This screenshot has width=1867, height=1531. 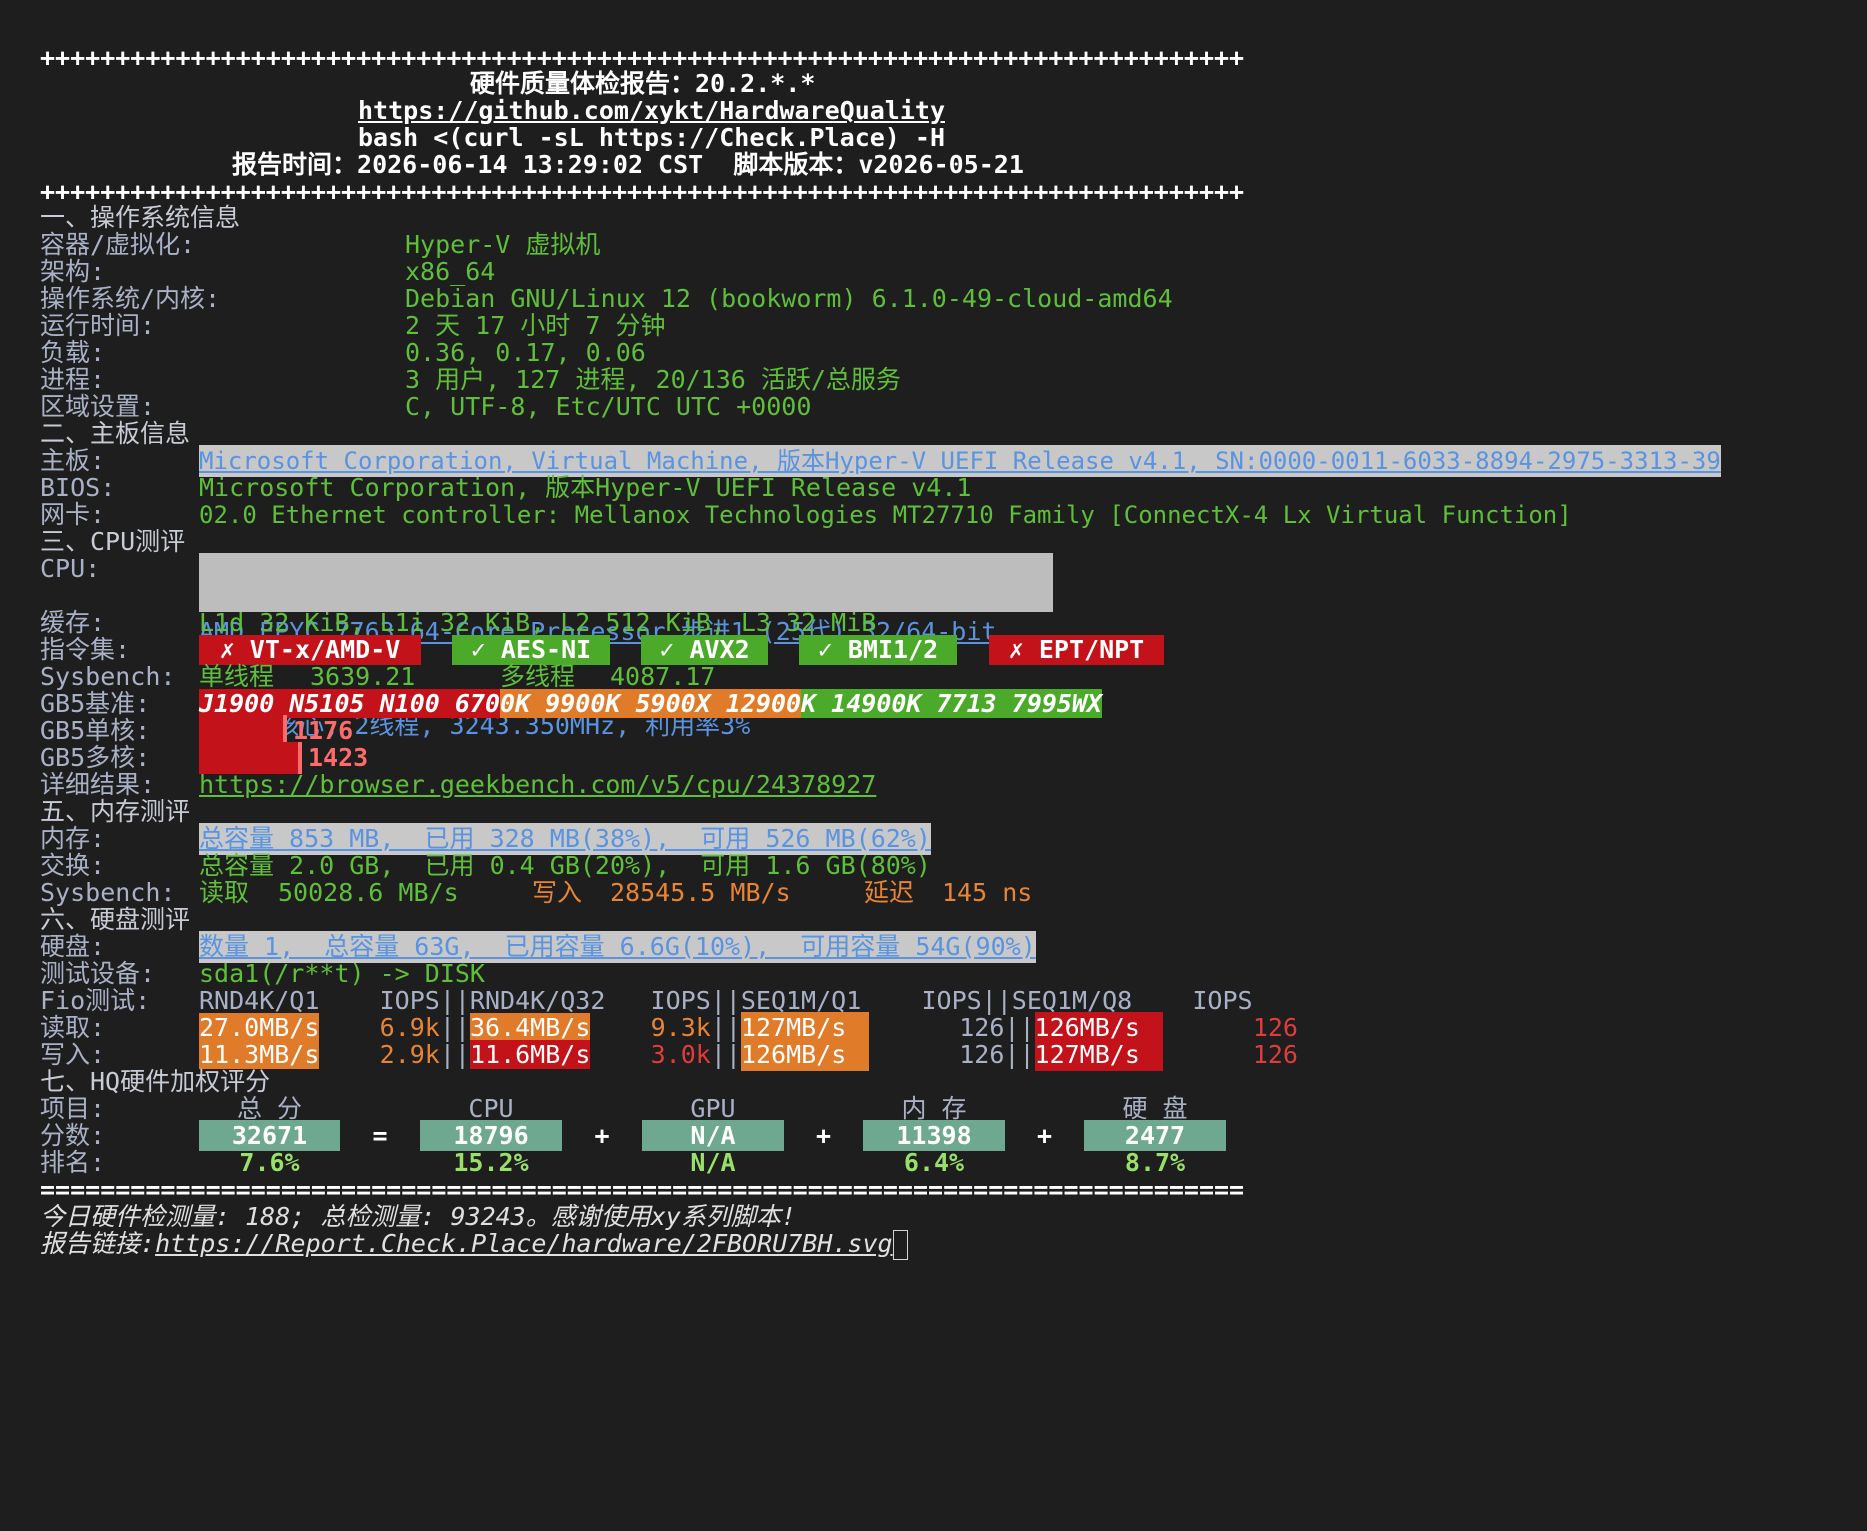 I want to click on mem-lat-value: 145 ns, so click(x=987, y=892).